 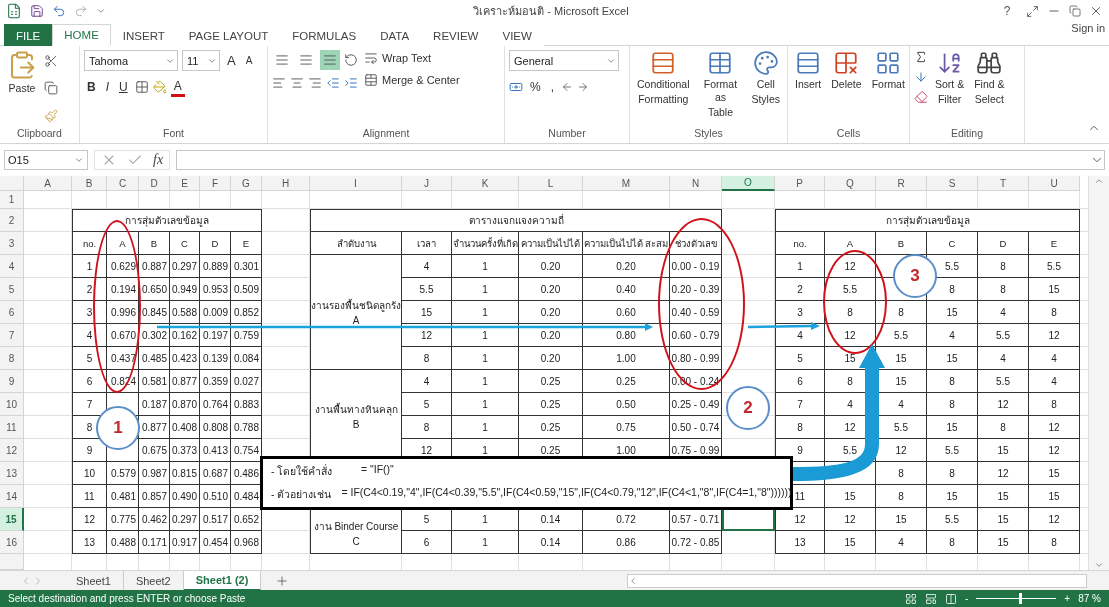 I want to click on zoom-level: 87 %, so click(x=1089, y=598).